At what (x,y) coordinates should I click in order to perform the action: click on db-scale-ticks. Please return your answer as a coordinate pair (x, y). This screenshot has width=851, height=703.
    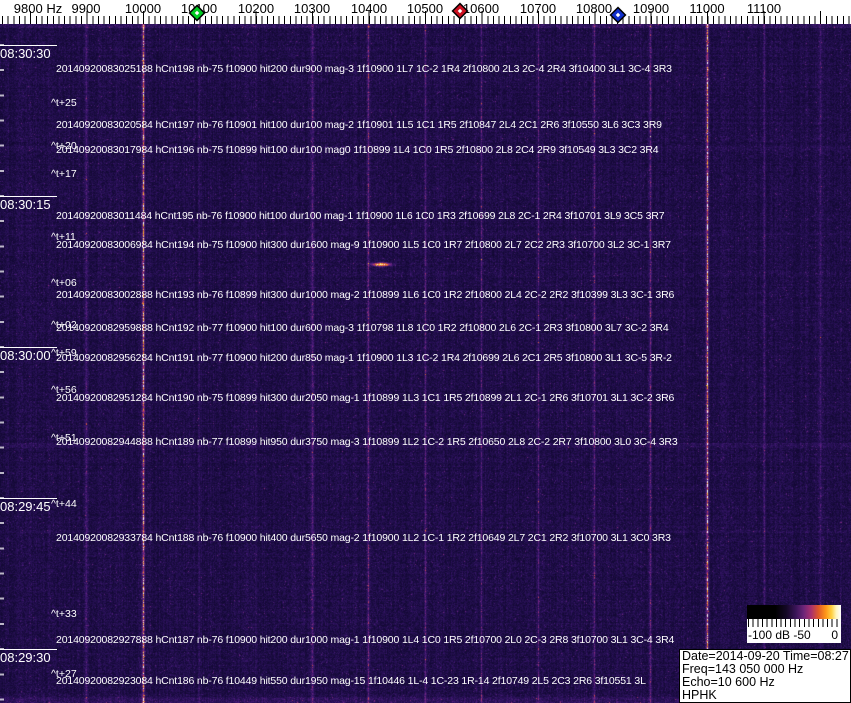
    Looking at the image, I should click on (794, 623).